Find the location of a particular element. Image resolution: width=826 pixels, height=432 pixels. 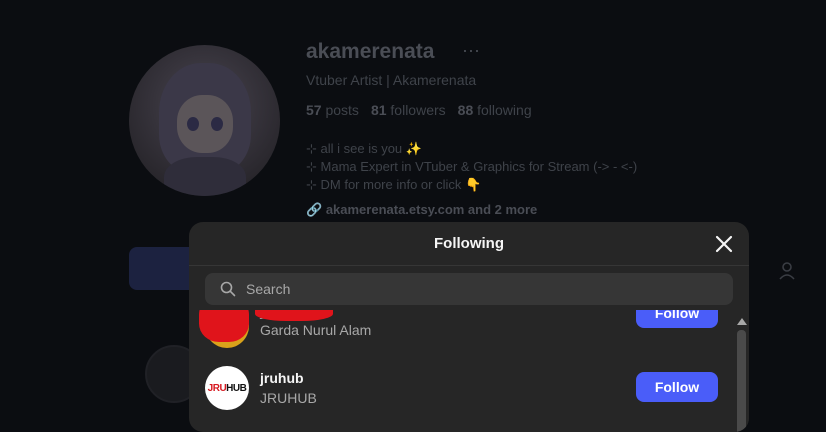

avatar: JRUHUB is located at coordinates (227, 388).